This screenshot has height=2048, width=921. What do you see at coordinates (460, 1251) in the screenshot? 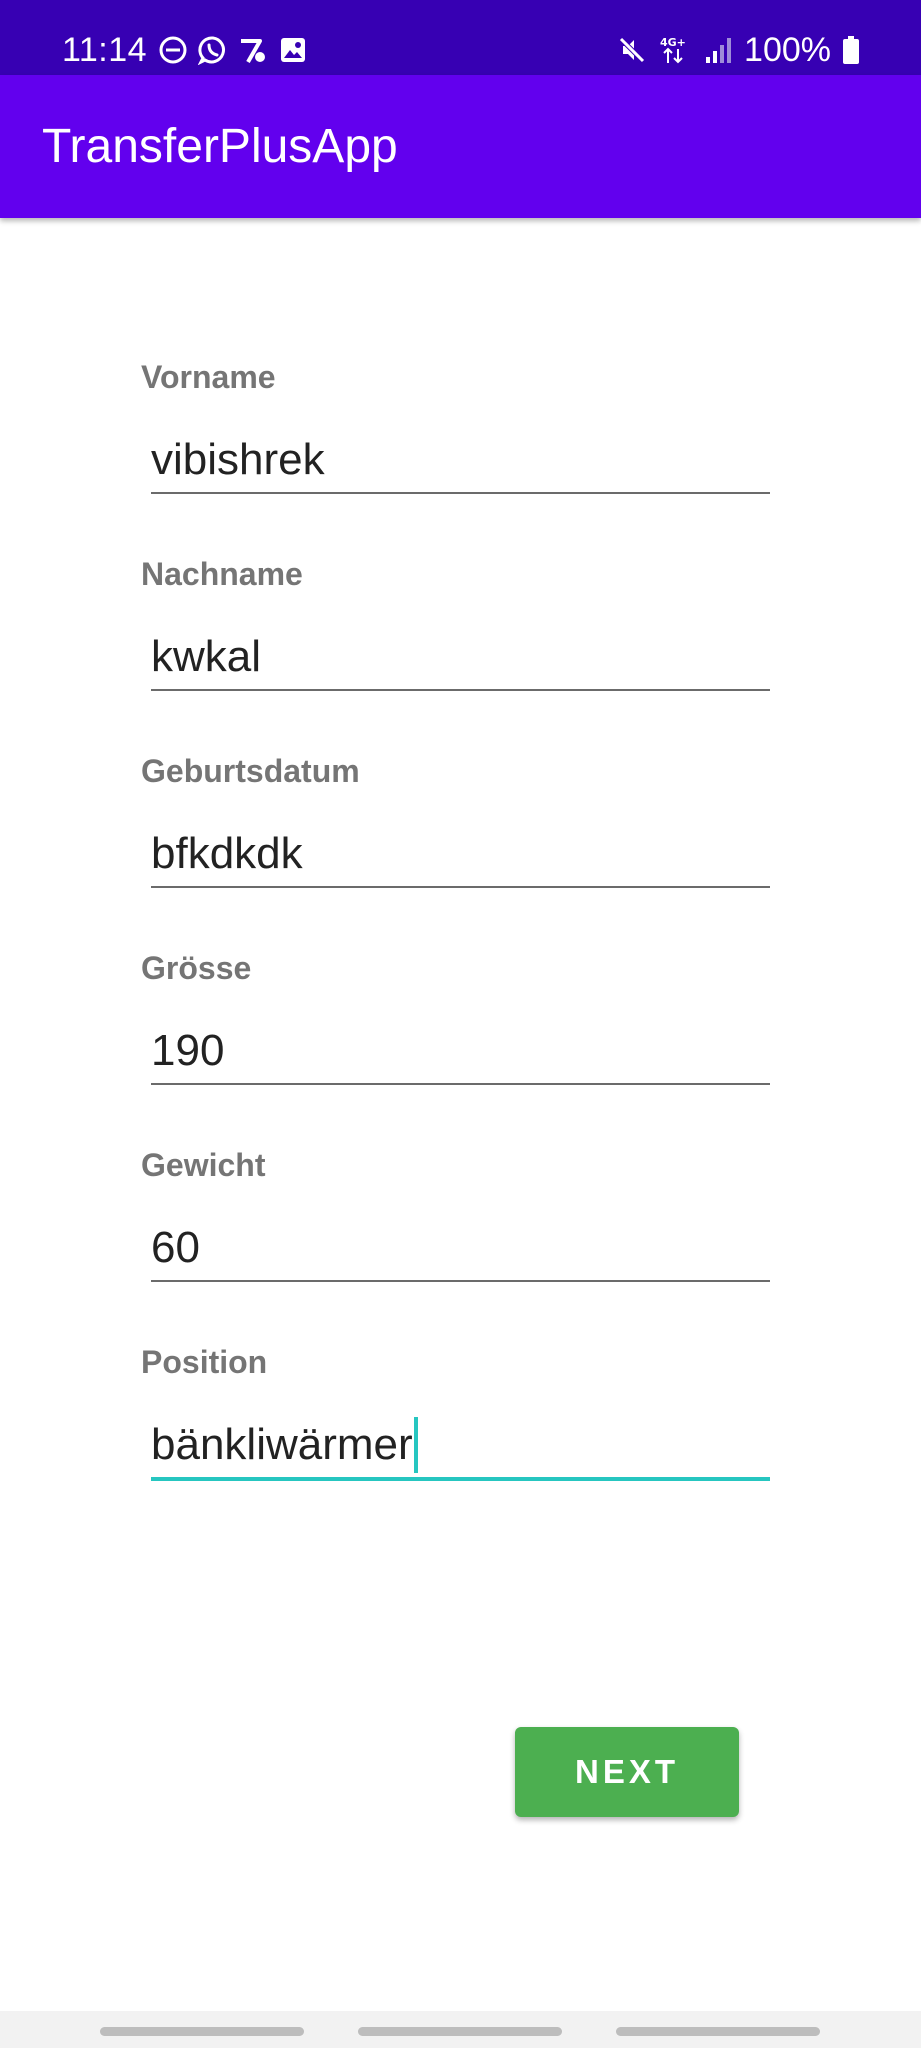
I see `gewicht-field: 60` at bounding box center [460, 1251].